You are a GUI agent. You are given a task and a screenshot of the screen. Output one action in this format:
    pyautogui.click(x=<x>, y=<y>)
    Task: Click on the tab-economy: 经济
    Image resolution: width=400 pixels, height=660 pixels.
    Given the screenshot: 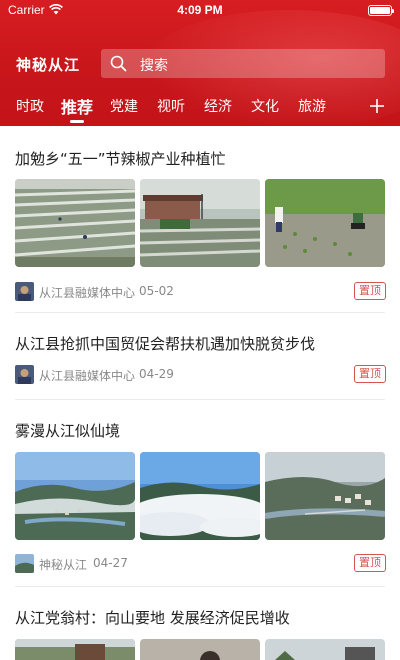 What is the action you would take?
    pyautogui.click(x=218, y=106)
    